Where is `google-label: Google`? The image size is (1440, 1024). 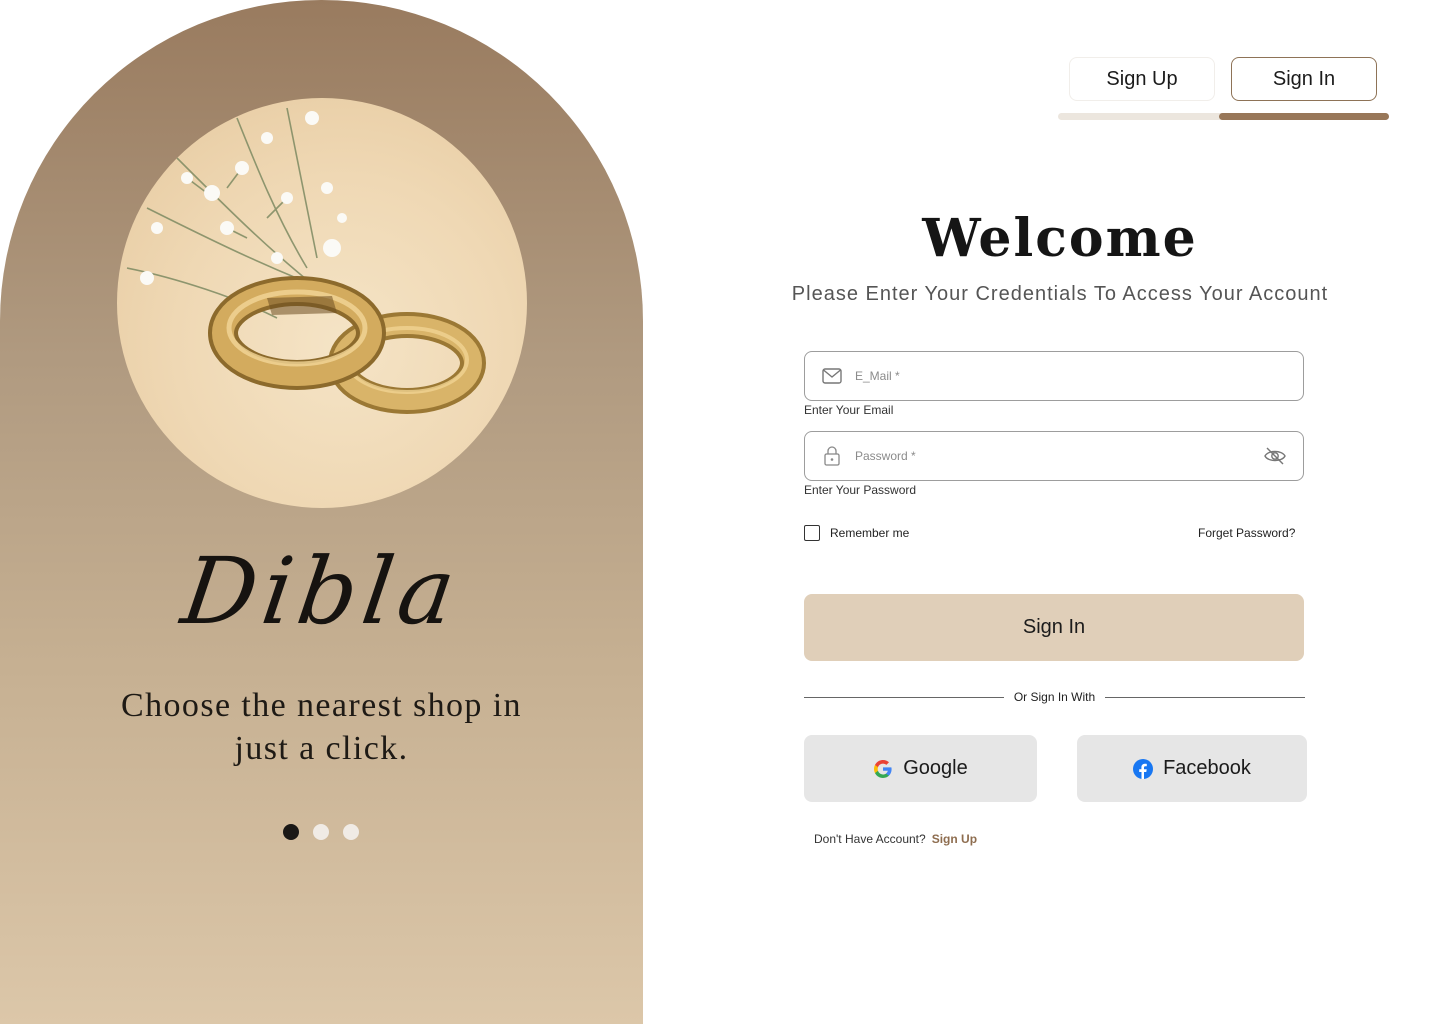
google-label: Google is located at coordinates (935, 768).